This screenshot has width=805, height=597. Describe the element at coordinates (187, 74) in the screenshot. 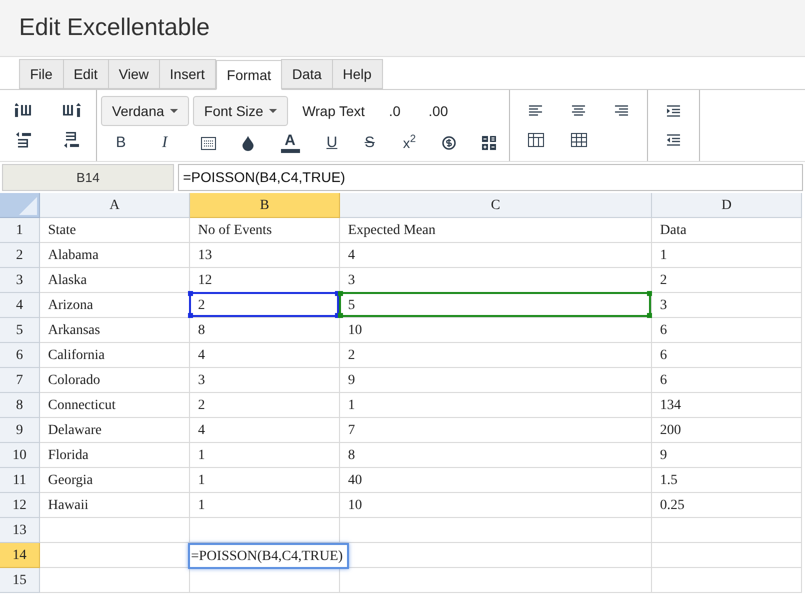

I see `menu-tab: Insert` at that location.